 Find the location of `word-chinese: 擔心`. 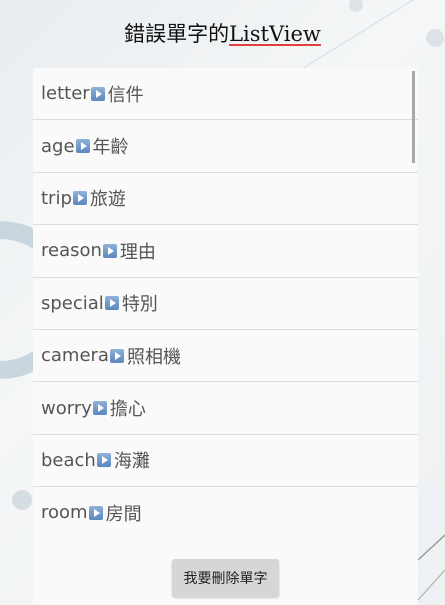

word-chinese: 擔心 is located at coordinates (127, 410).